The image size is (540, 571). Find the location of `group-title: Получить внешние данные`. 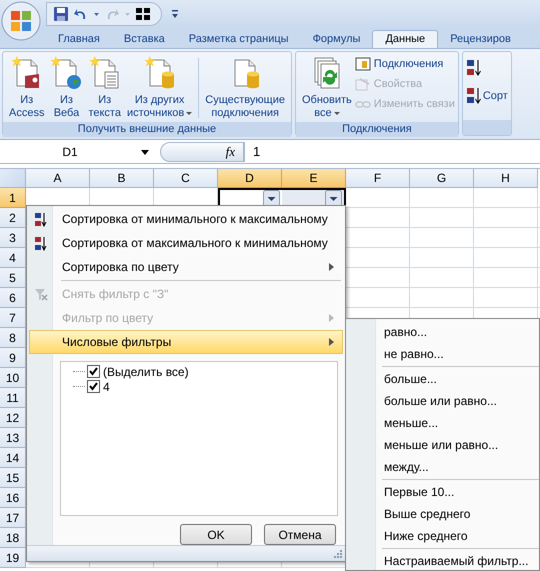

group-title: Получить внешние данные is located at coordinates (147, 129).